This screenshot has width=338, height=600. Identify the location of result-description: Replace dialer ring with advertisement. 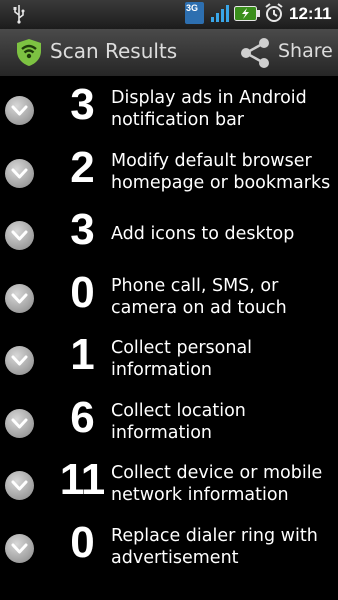
(214, 546).